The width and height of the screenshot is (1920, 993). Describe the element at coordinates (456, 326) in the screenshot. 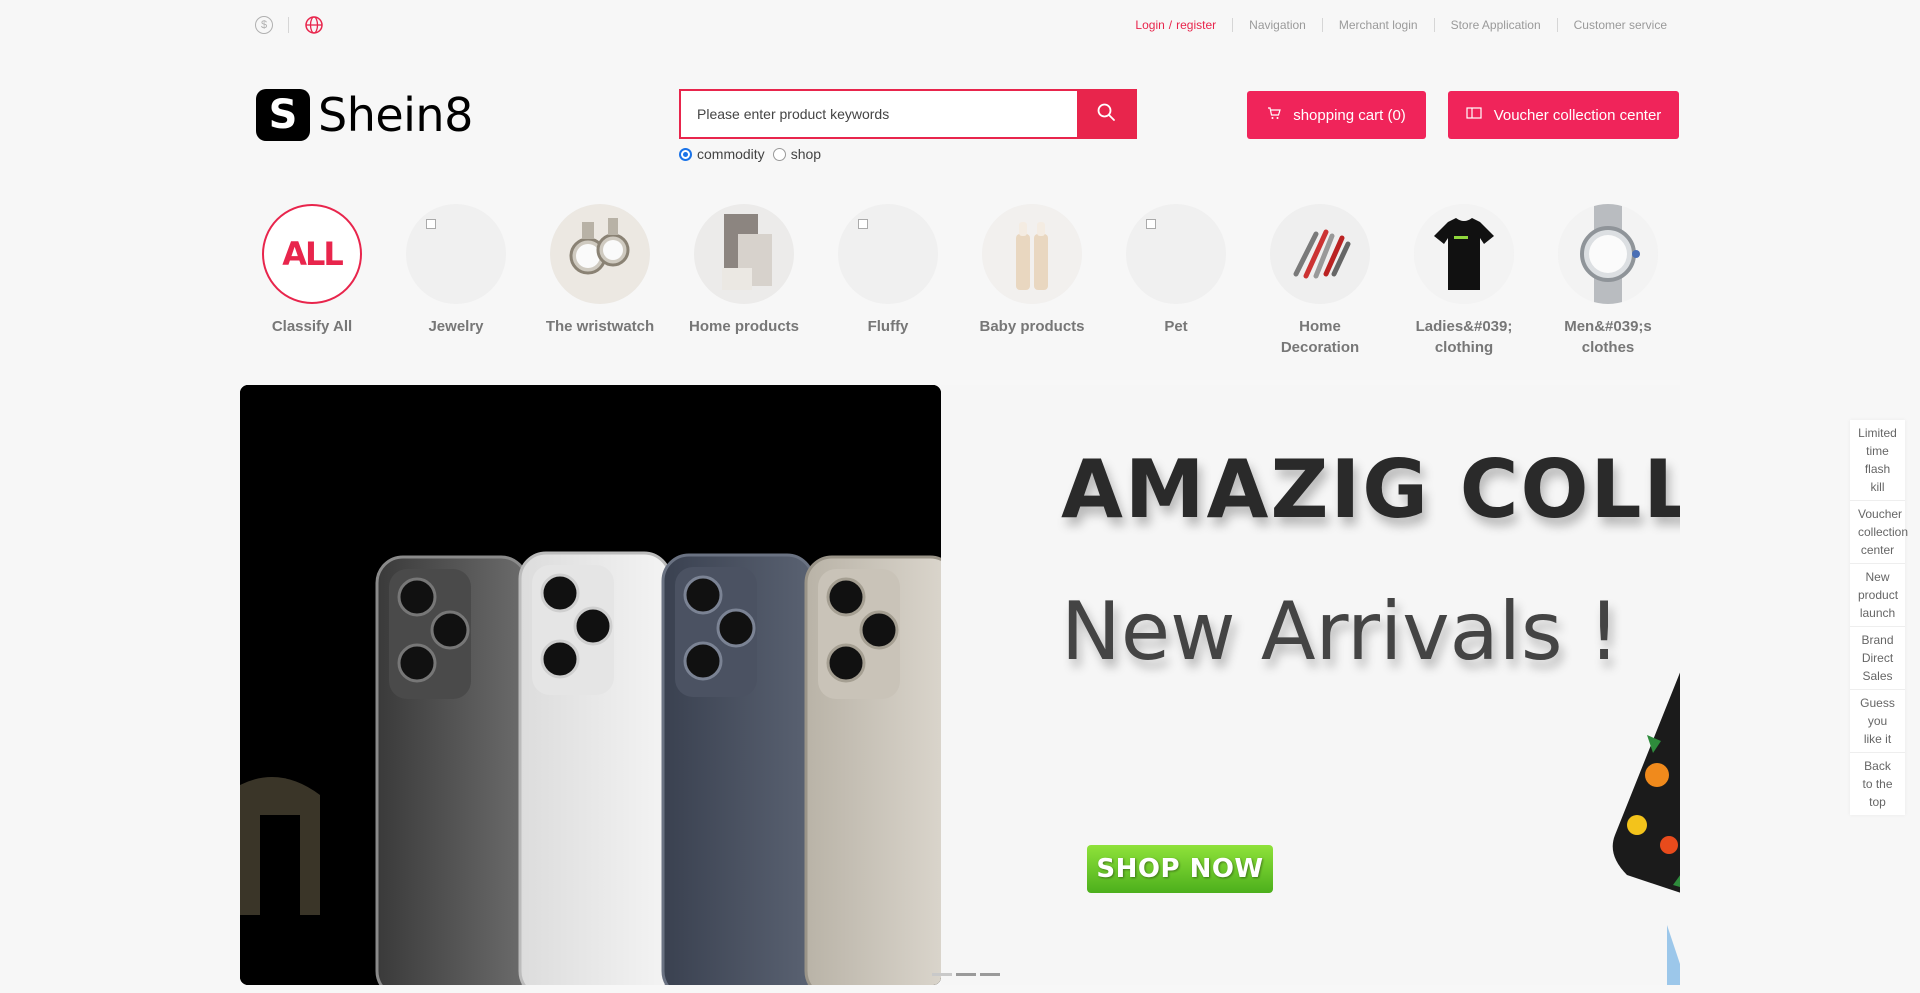

I see `category-label: Jewelry` at that location.